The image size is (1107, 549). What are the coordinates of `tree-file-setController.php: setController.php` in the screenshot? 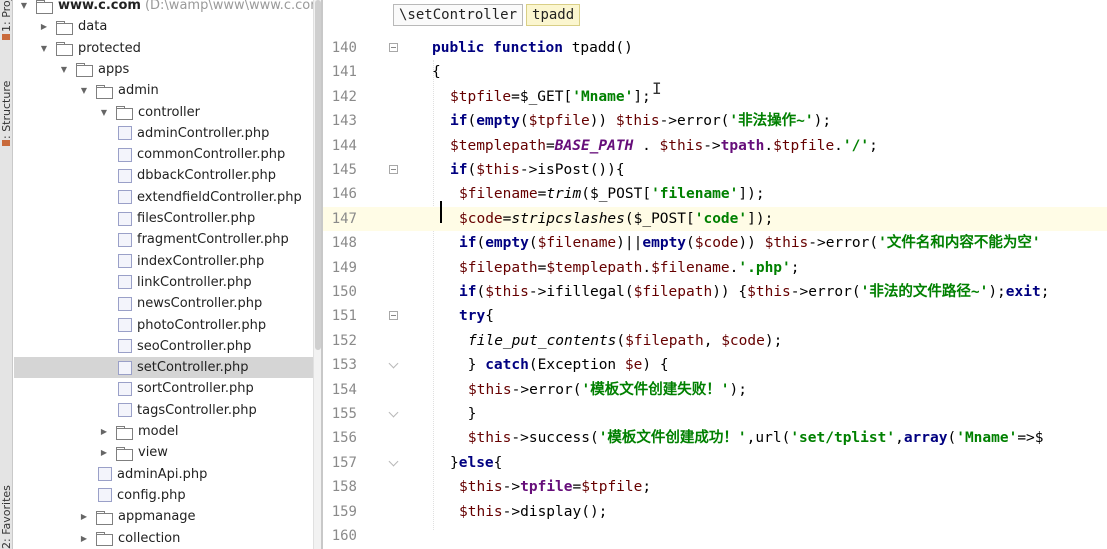 It's located at (163, 368).